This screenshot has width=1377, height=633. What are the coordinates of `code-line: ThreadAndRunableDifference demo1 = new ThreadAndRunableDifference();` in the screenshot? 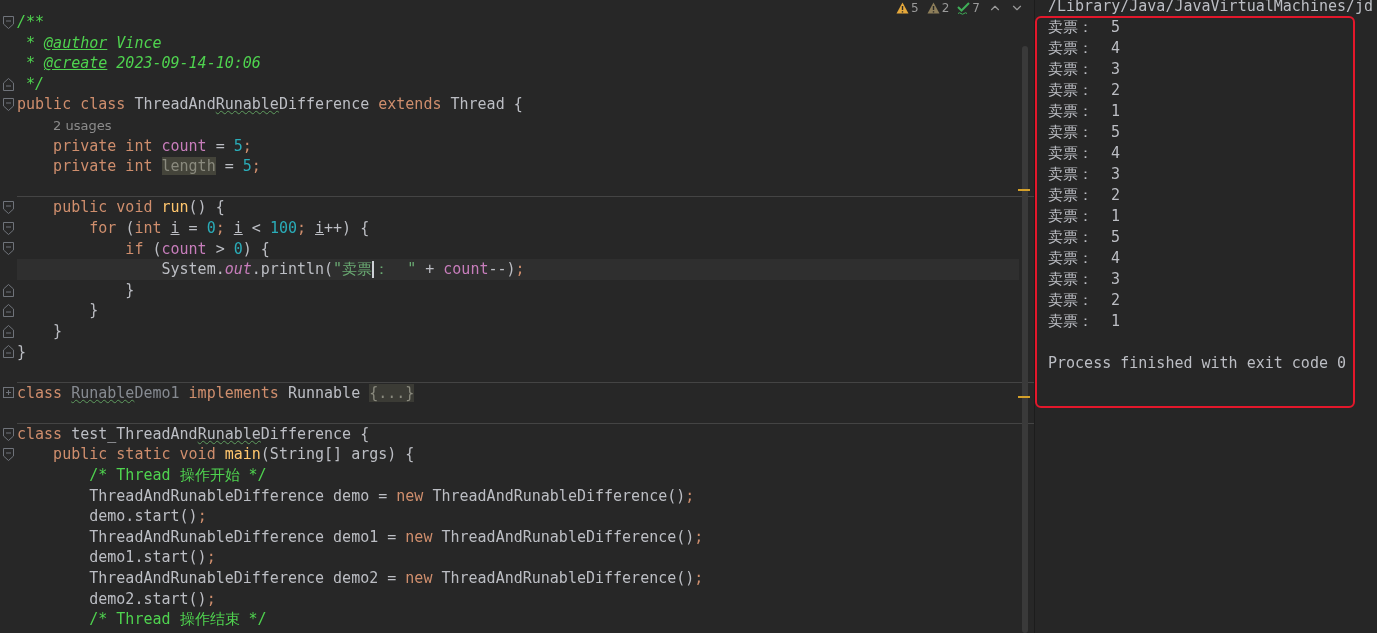 It's located at (396, 537).